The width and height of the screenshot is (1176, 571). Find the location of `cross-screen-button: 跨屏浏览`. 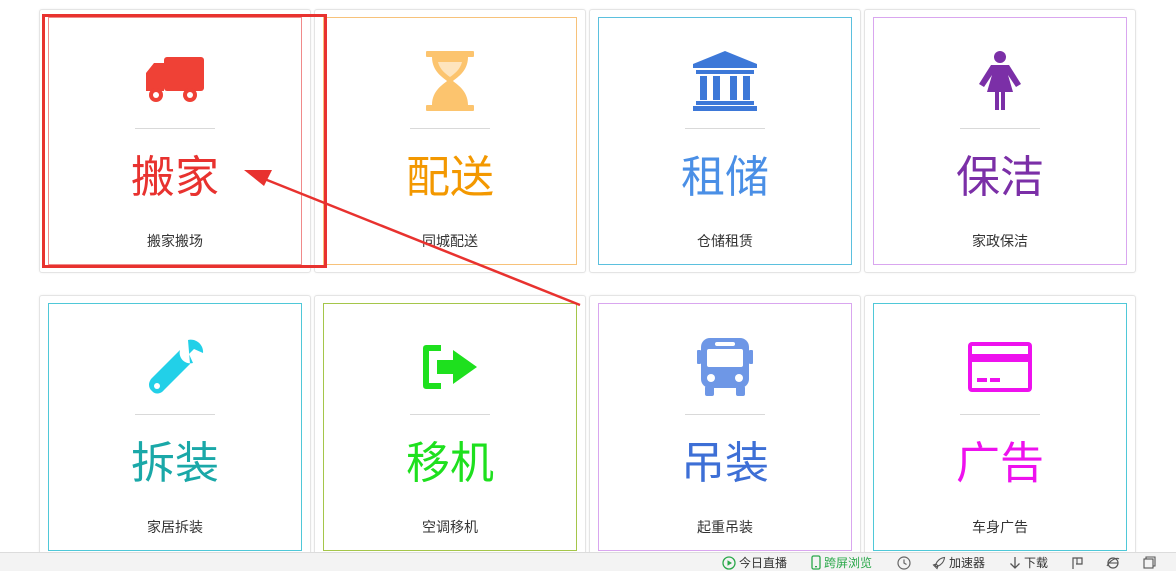

cross-screen-button: 跨屏浏览 is located at coordinates (841, 562).